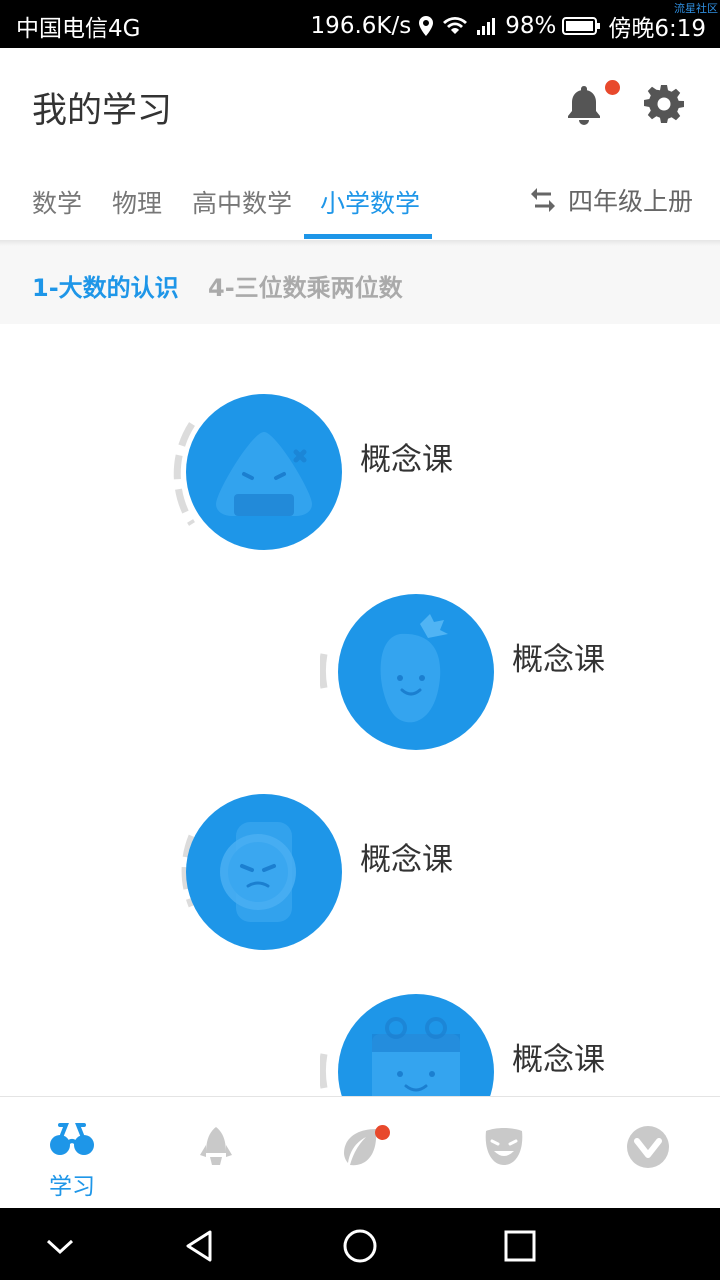 This screenshot has width=720, height=1280. I want to click on carrot-icon, so click(414, 668).